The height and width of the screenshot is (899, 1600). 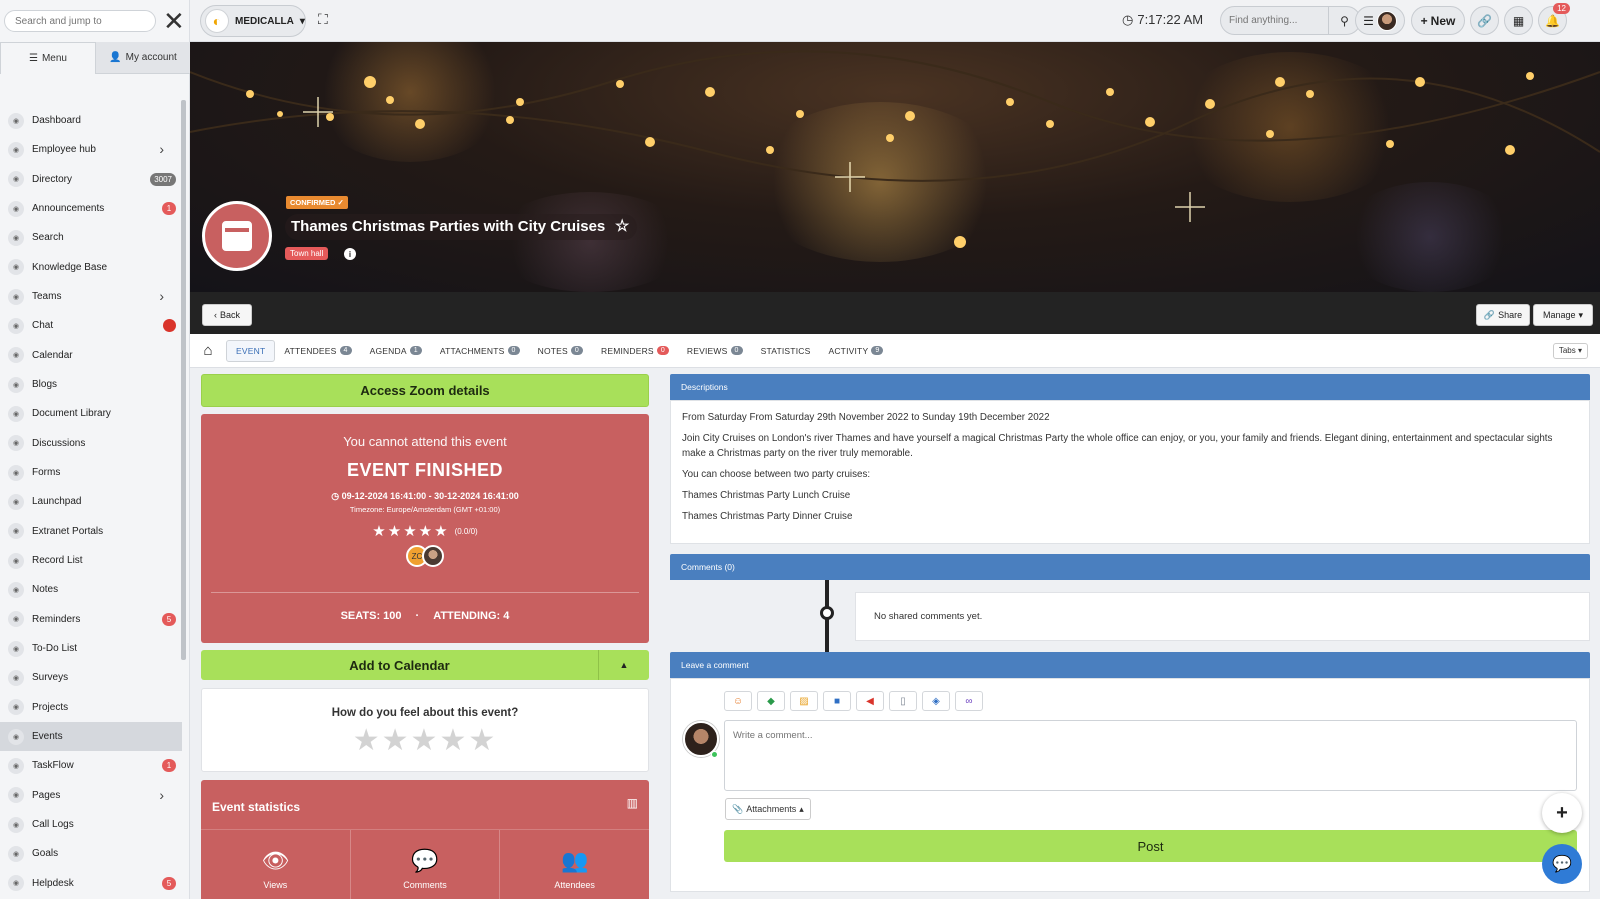 I want to click on sidebar-scrollbar, so click(x=183, y=380).